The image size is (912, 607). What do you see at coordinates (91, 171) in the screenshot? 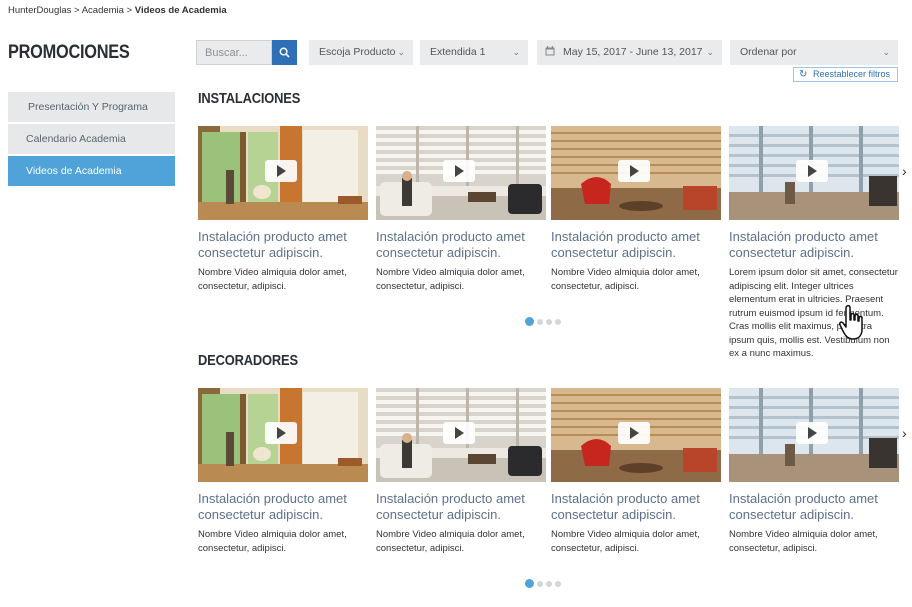
I see `sidebar-item-videos: Videos de Academia` at bounding box center [91, 171].